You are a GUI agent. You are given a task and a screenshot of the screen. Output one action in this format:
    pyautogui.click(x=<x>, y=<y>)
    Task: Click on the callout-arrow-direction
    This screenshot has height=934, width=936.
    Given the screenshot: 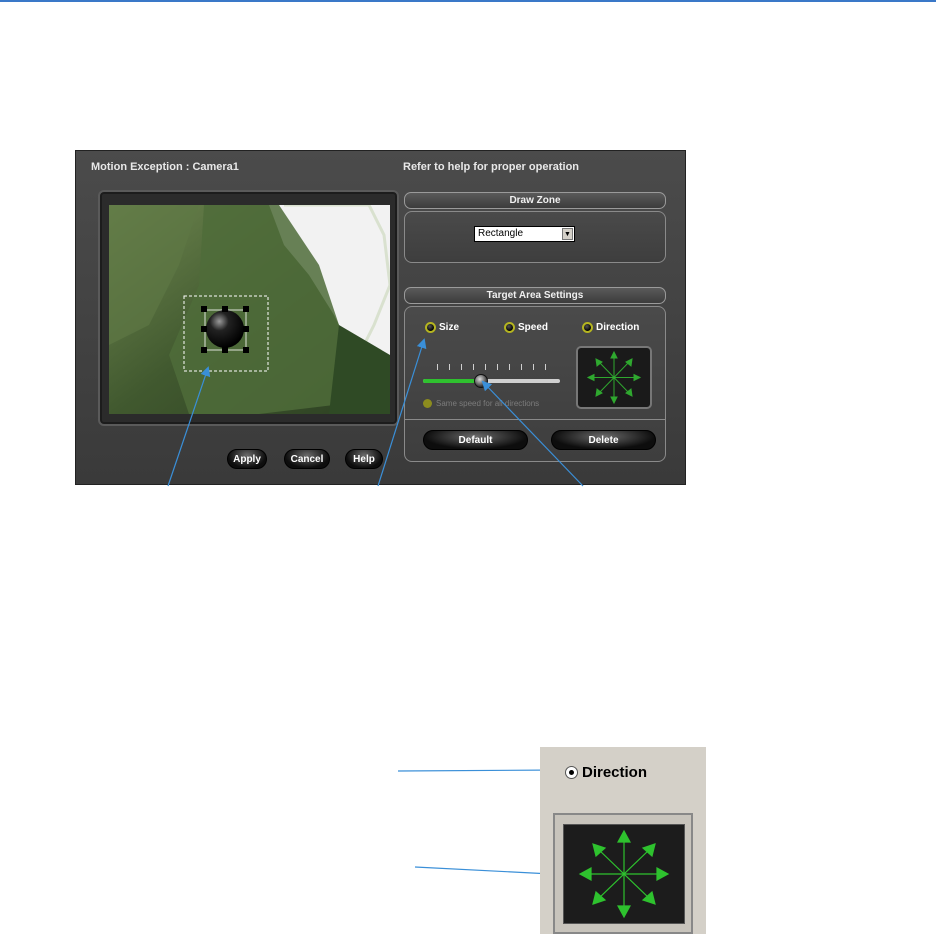 What is the action you would take?
    pyautogui.click(x=479, y=770)
    